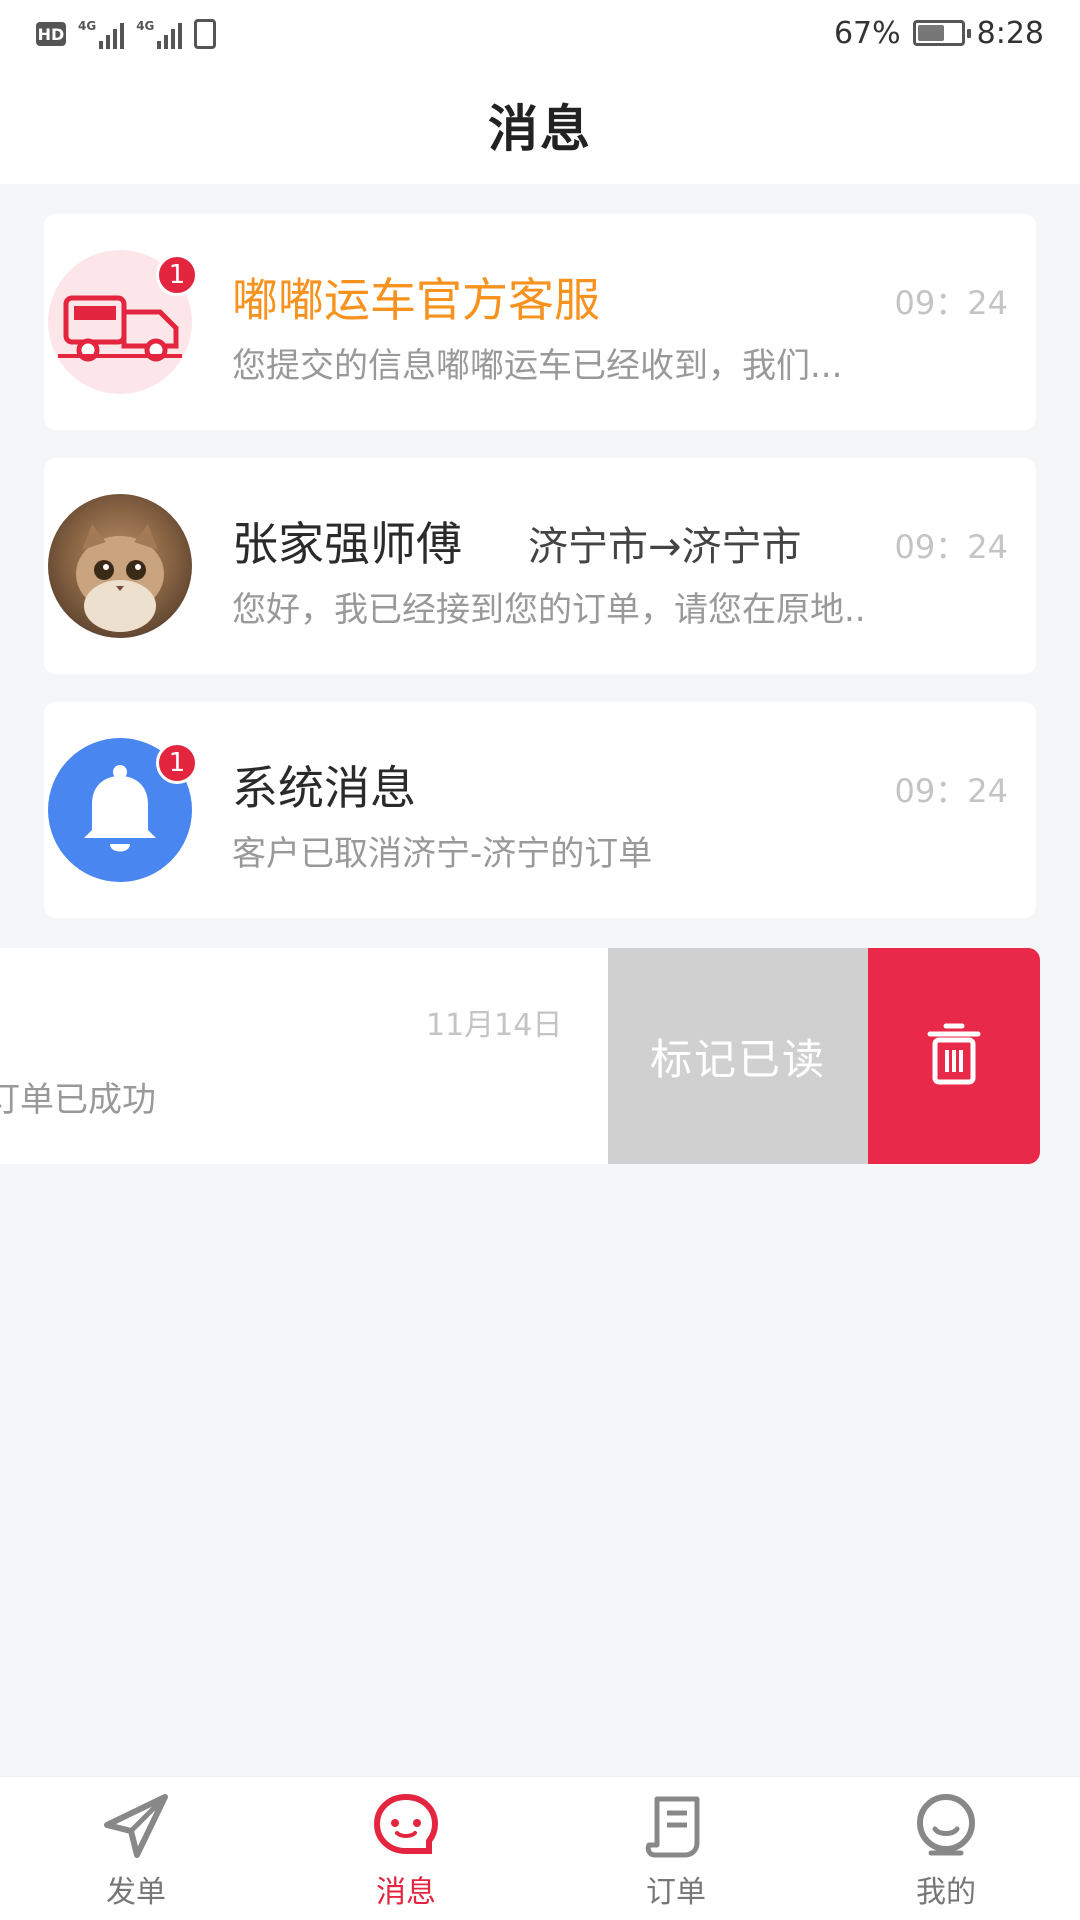 This screenshot has width=1080, height=1920. What do you see at coordinates (347, 544) in the screenshot?
I see `conversation-name: 张家强师傅` at bounding box center [347, 544].